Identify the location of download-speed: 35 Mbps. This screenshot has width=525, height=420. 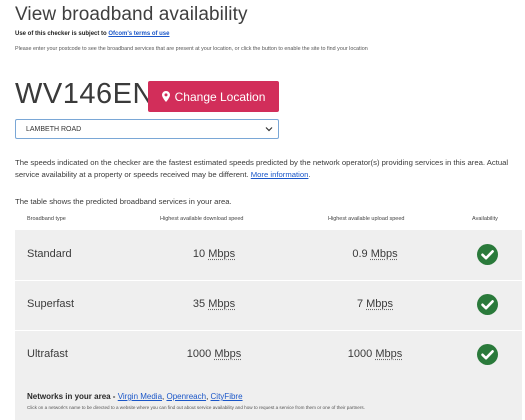
(214, 304).